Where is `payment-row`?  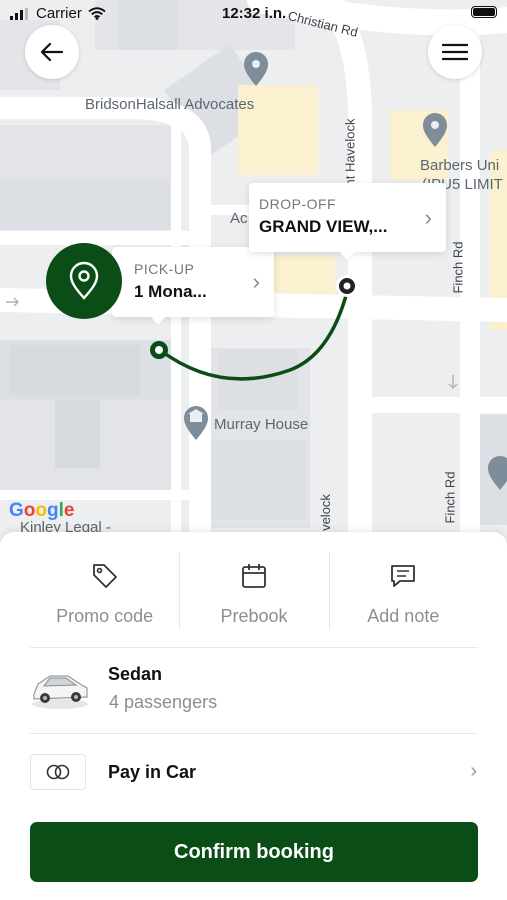
payment-row is located at coordinates (254, 773).